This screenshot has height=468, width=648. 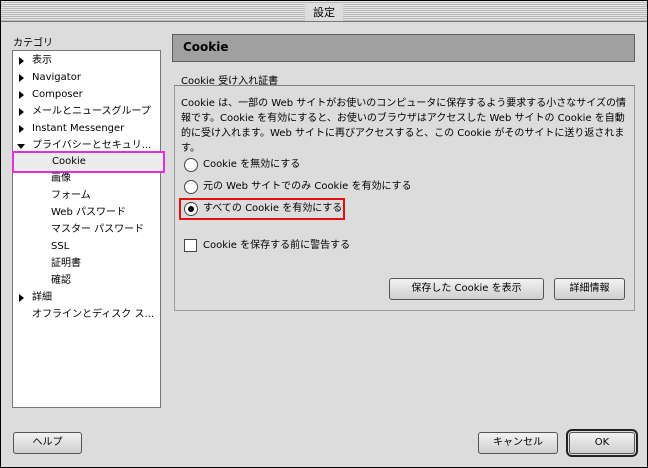 What do you see at coordinates (262, 209) in the screenshot?
I see `highlight-box` at bounding box center [262, 209].